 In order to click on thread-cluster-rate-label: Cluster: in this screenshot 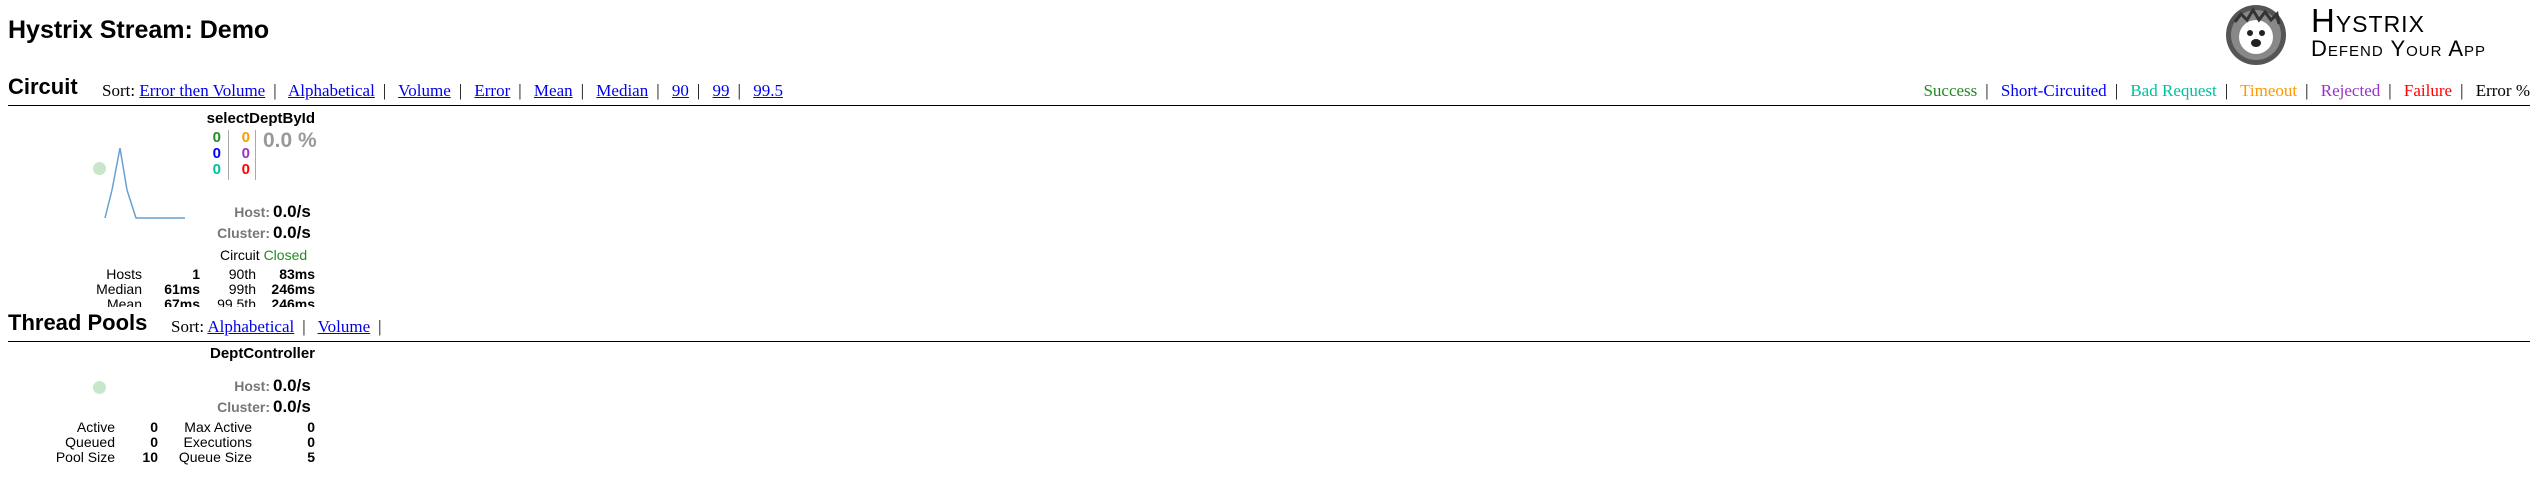, I will do `click(243, 407)`.